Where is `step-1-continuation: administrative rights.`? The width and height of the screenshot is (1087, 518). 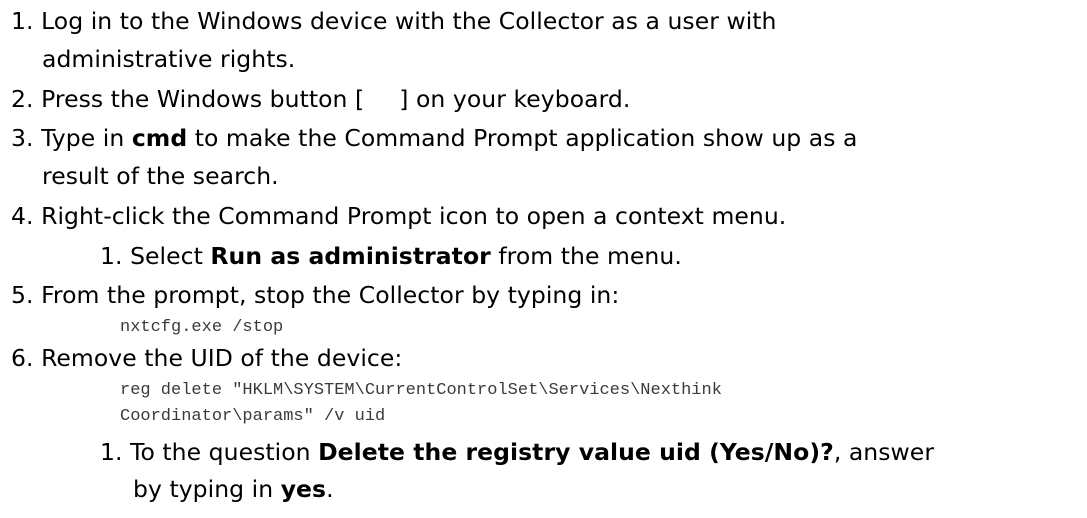 step-1-continuation: administrative rights. is located at coordinates (169, 59).